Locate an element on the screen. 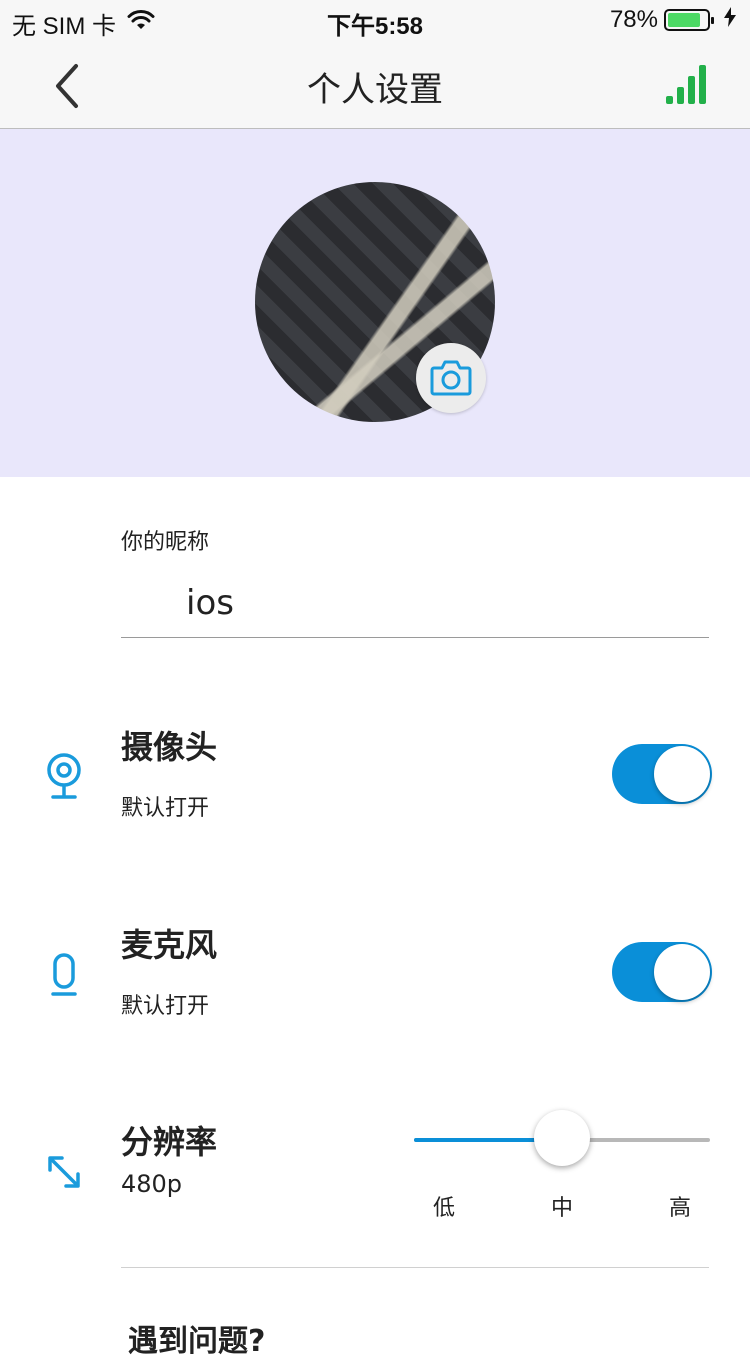 The width and height of the screenshot is (750, 1360). battery-icon is located at coordinates (689, 20).